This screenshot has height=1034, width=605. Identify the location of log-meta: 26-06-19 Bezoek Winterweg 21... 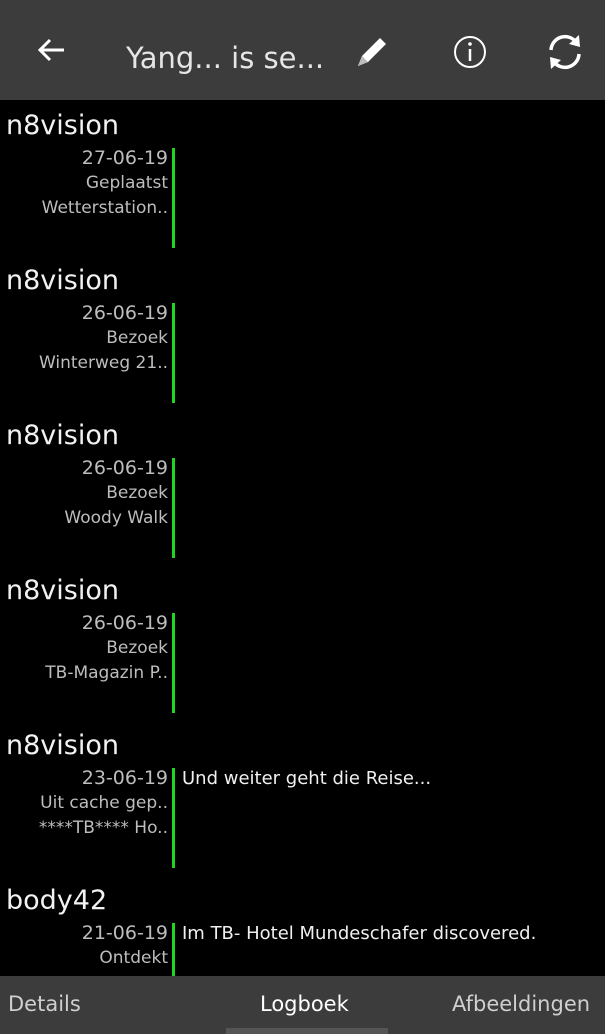
(84, 338).